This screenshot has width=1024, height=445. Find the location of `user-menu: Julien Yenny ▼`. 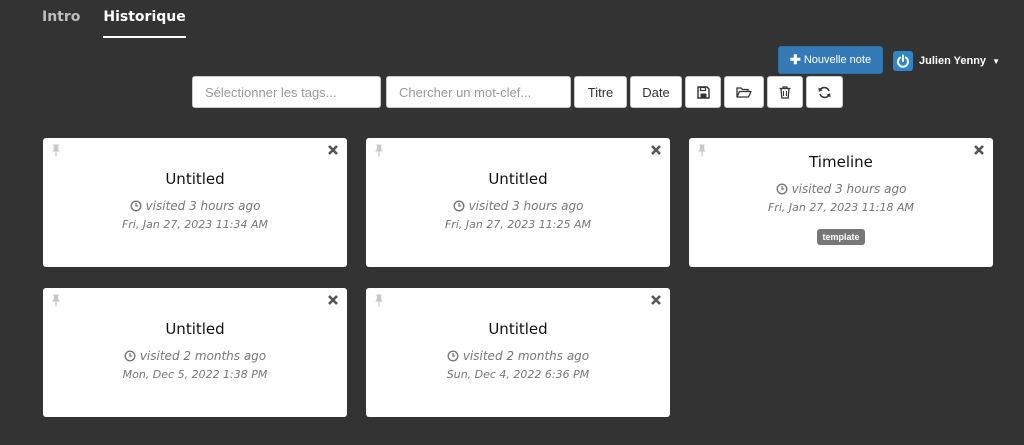

user-menu: Julien Yenny ▼ is located at coordinates (946, 61).